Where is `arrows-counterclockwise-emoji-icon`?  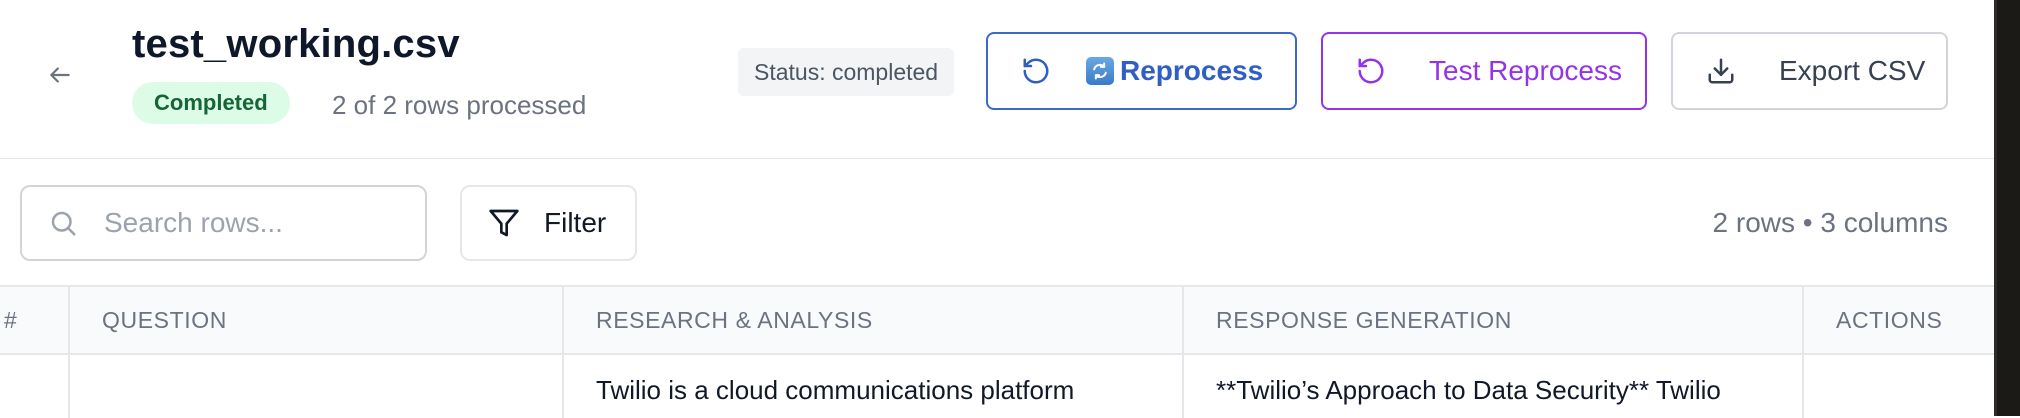 arrows-counterclockwise-emoji-icon is located at coordinates (1100, 71).